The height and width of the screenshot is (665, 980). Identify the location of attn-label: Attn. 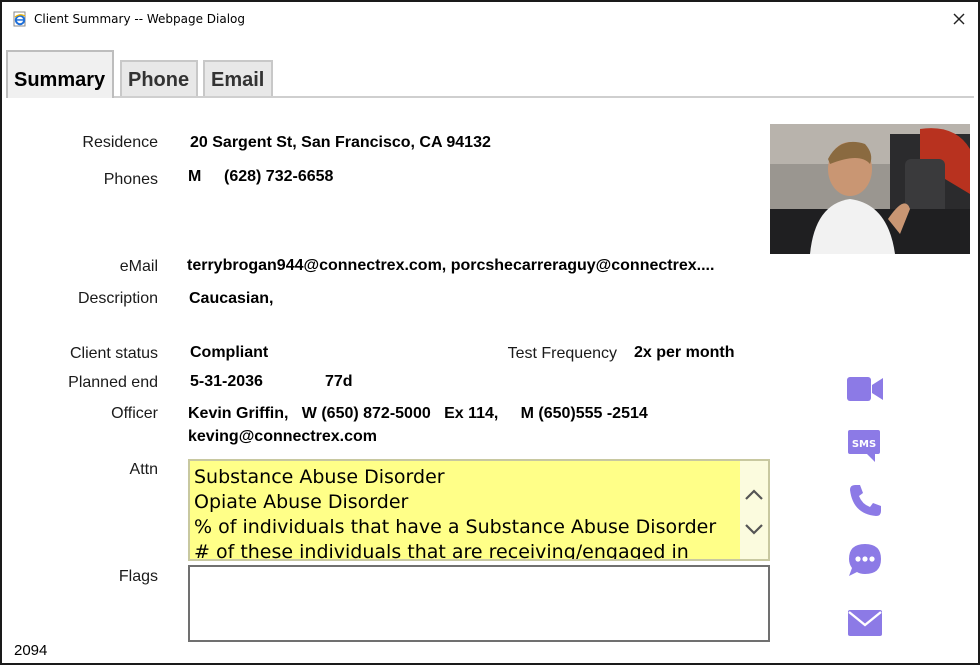
(143, 469).